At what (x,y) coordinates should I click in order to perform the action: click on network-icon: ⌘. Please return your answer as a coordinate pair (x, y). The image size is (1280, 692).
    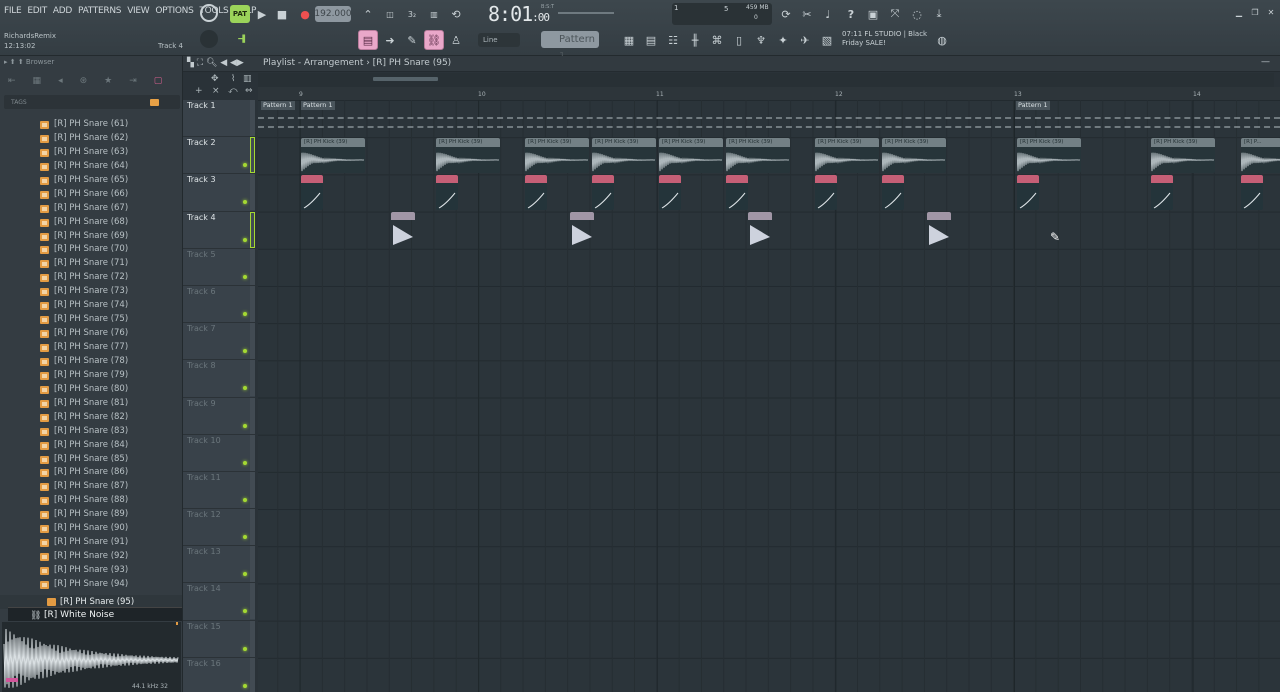
    Looking at the image, I should click on (717, 40).